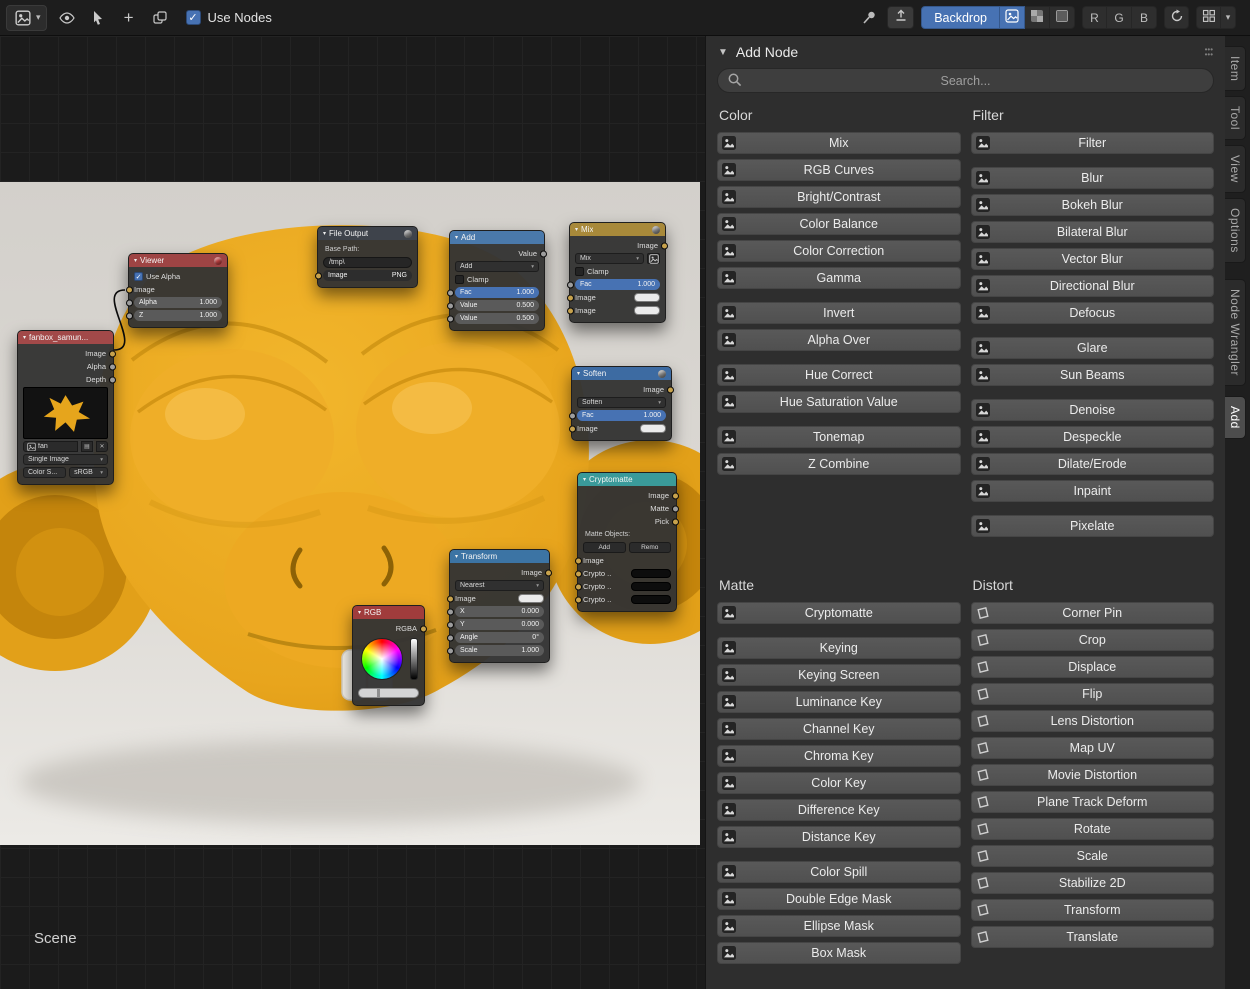 This screenshot has width=1250, height=989. Describe the element at coordinates (627, 479) in the screenshot. I see `node-header: ▾ Cryptomatte` at that location.